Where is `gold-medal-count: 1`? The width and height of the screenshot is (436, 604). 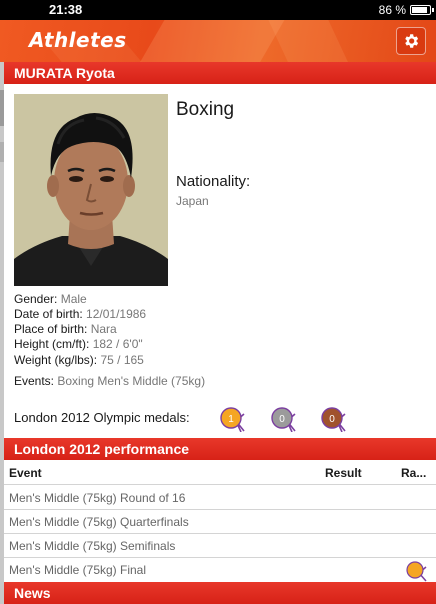 gold-medal-count: 1 is located at coordinates (231, 419).